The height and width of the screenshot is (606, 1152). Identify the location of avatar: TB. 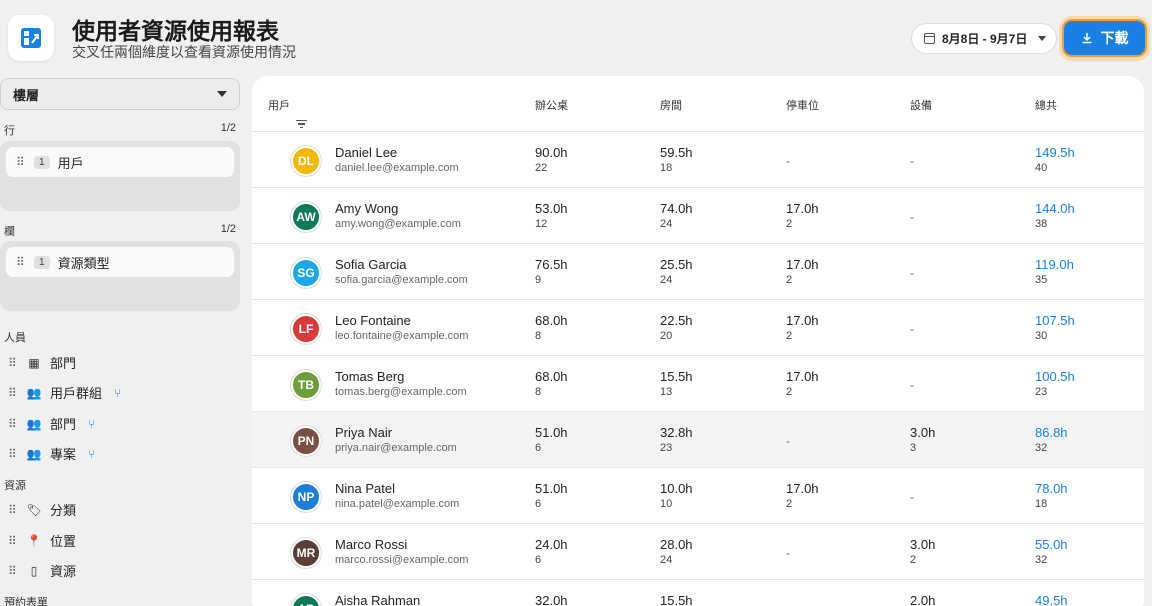
(306, 385).